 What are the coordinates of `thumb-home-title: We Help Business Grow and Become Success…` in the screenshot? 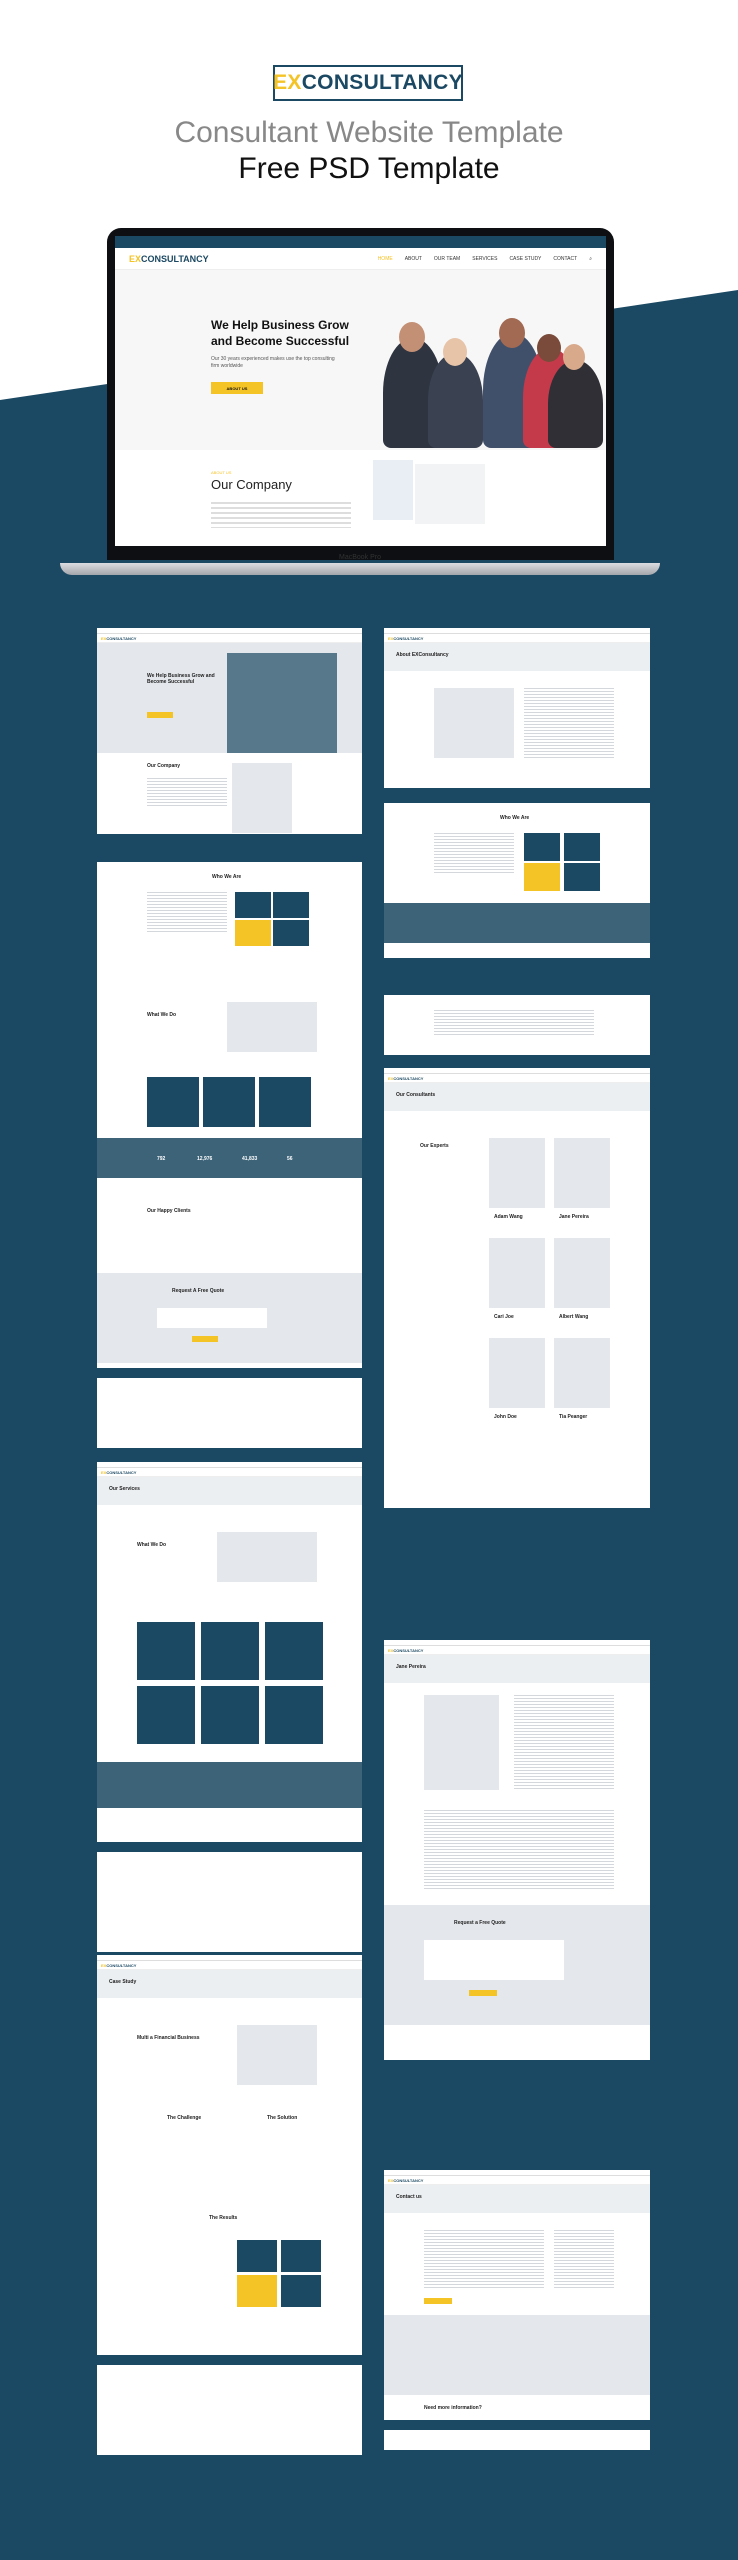 It's located at (181, 679).